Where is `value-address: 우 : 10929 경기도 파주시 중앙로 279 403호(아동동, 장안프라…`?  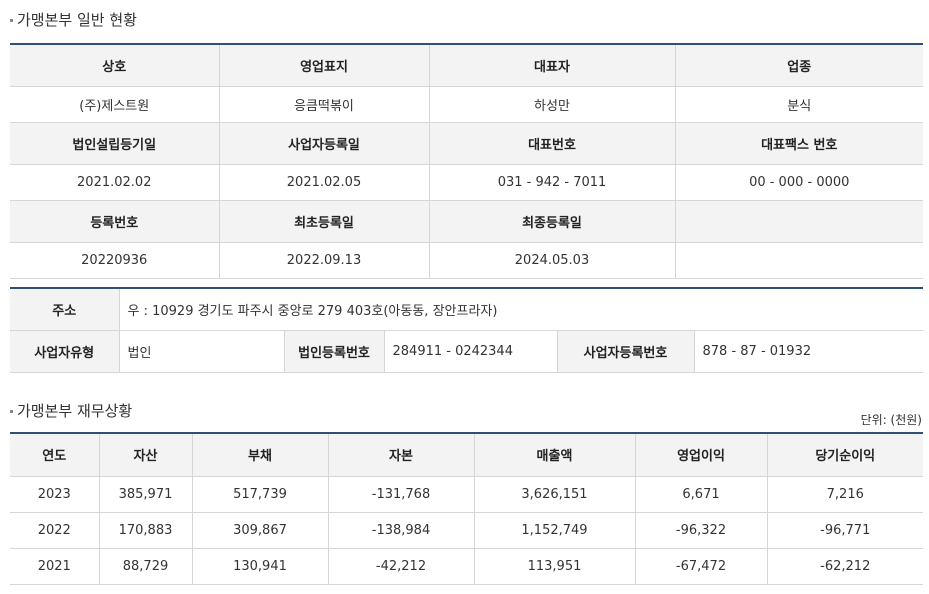 value-address: 우 : 10929 경기도 파주시 중앙로 279 403호(아동동, 장안프라… is located at coordinates (521, 309).